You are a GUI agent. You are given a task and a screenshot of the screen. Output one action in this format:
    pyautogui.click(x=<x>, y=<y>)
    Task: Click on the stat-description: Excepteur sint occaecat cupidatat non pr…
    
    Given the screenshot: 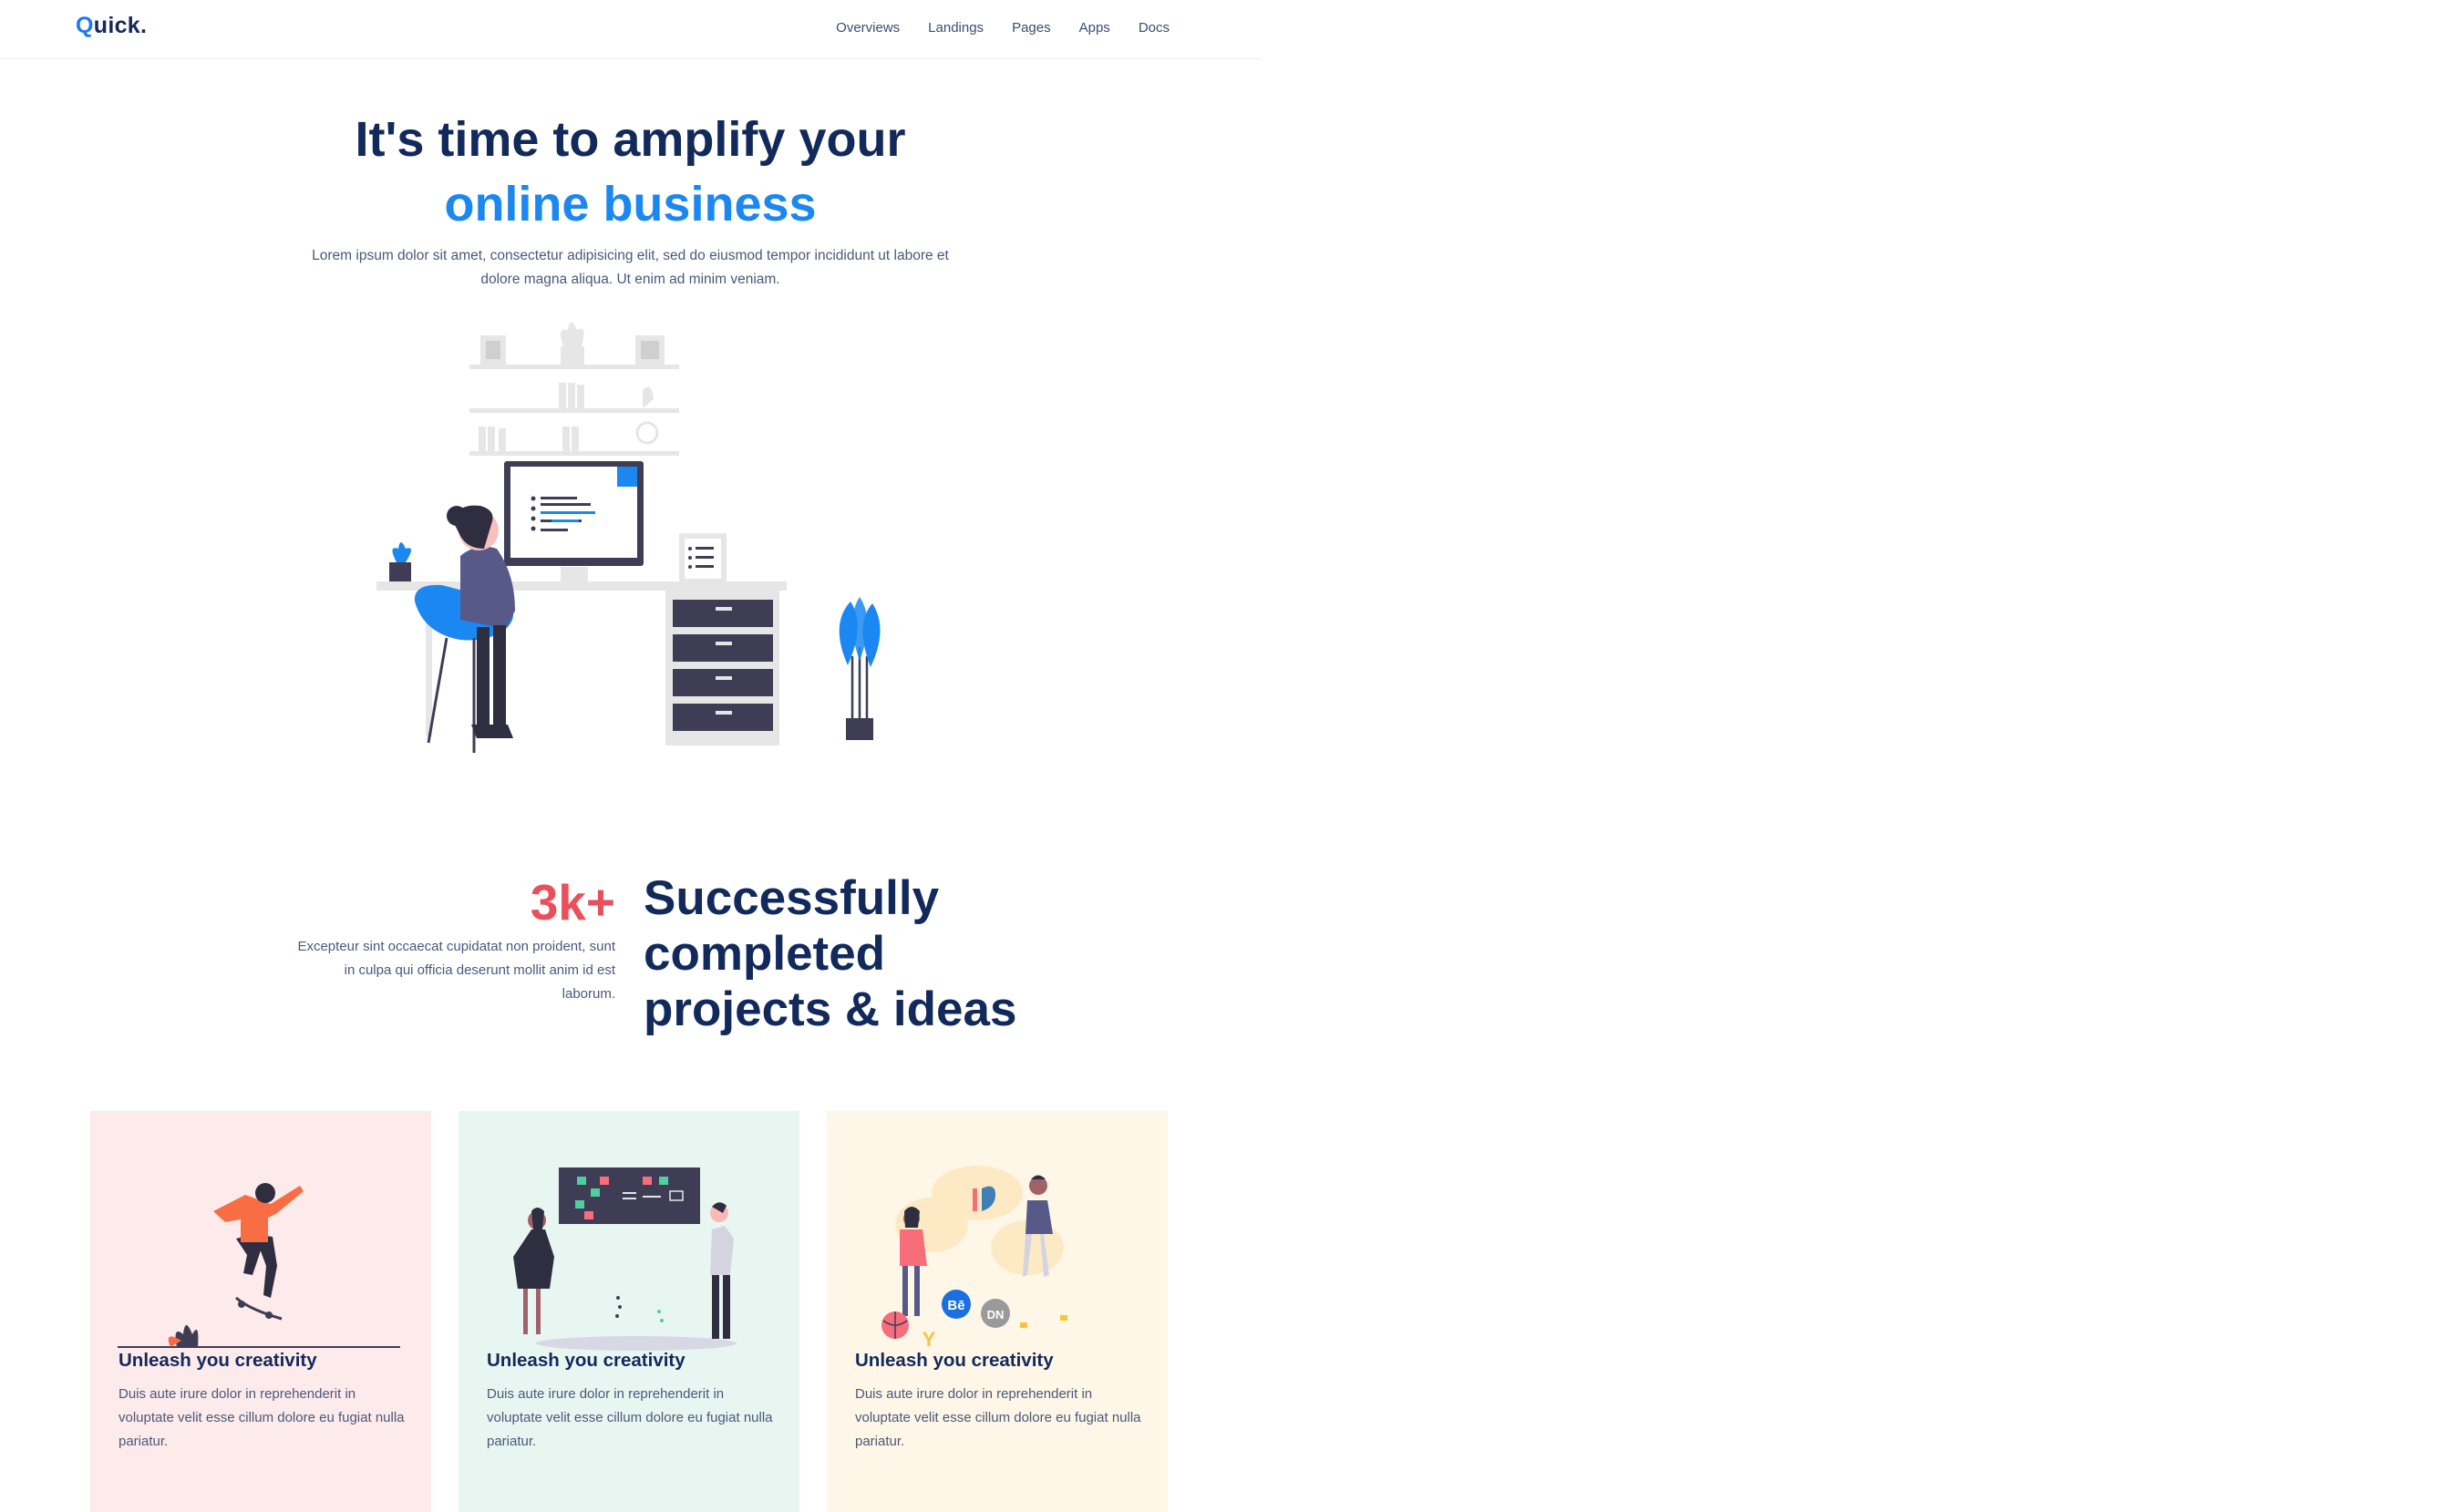 What is the action you would take?
    pyautogui.click(x=456, y=970)
    